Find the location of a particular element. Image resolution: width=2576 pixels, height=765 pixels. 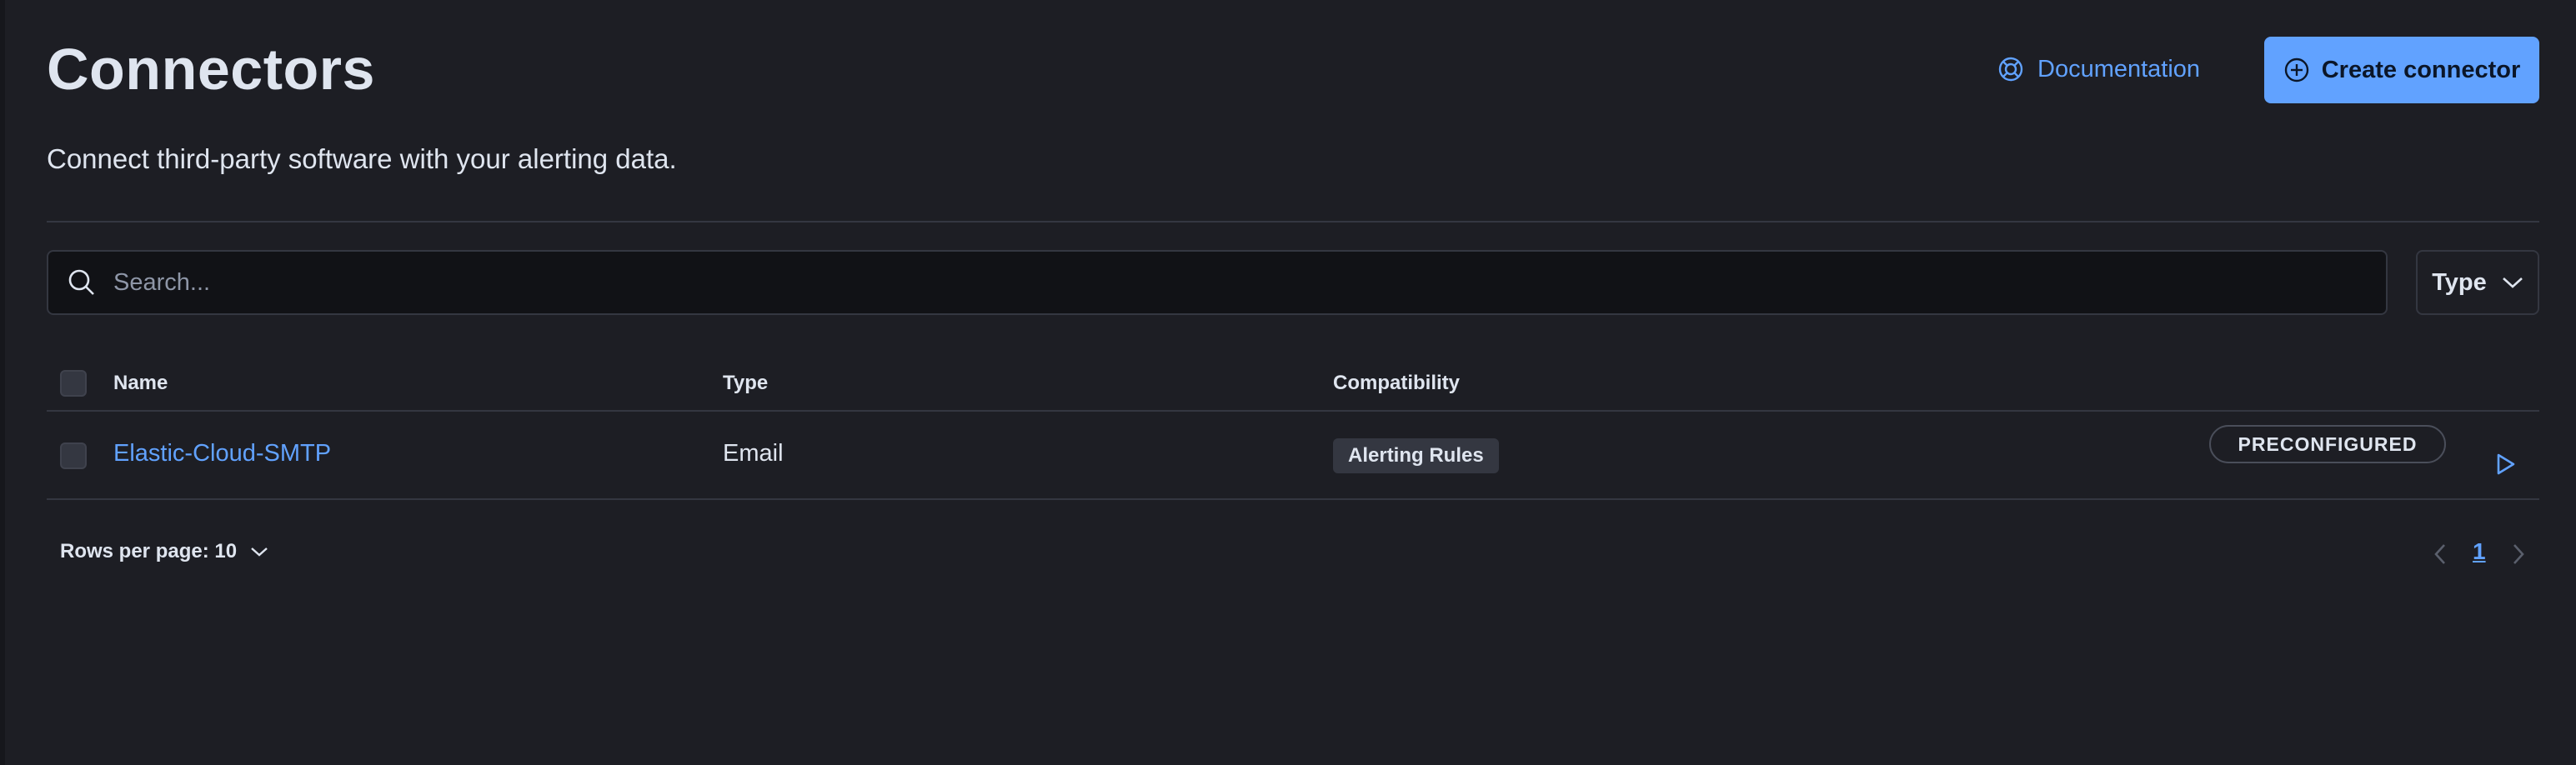

column-header-name: Name is located at coordinates (140, 383).